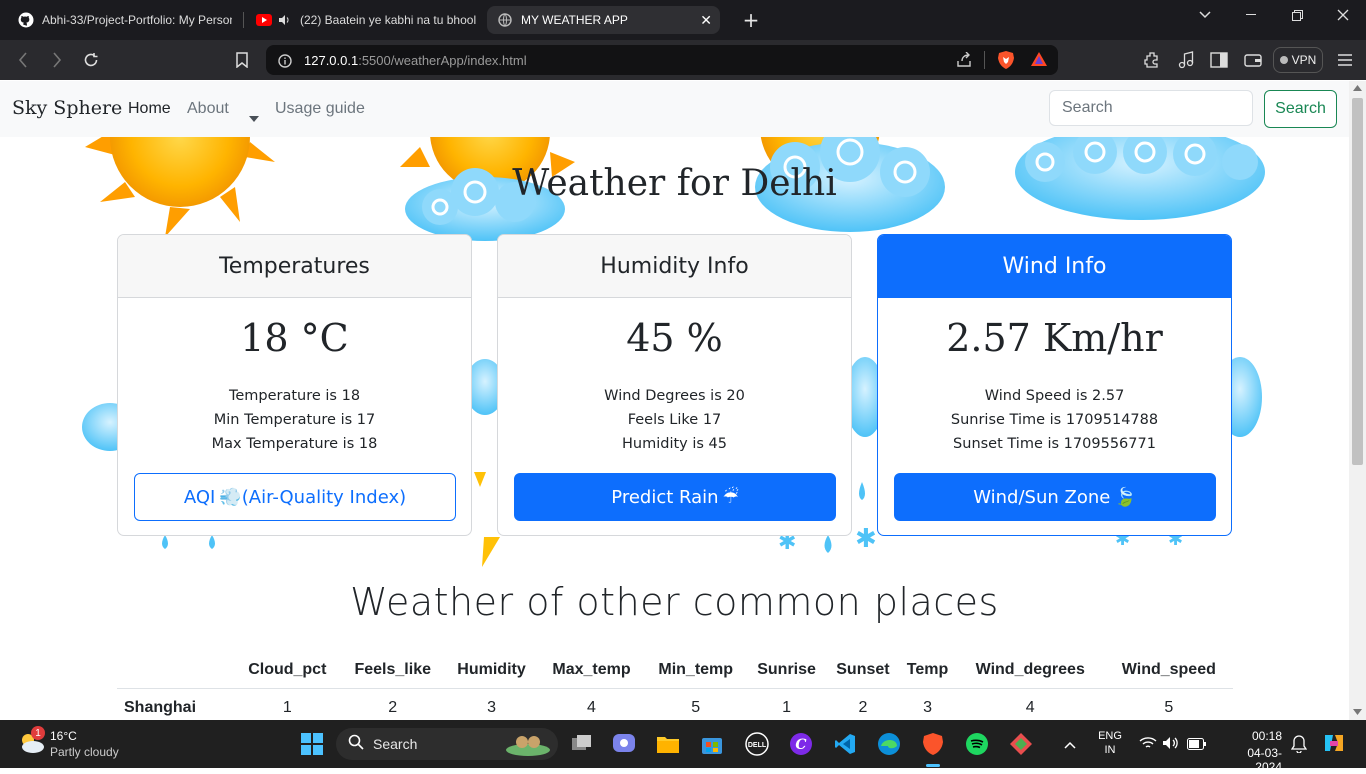 The height and width of the screenshot is (774, 1366). I want to click on vpn-status-icon, so click(1283, 60).